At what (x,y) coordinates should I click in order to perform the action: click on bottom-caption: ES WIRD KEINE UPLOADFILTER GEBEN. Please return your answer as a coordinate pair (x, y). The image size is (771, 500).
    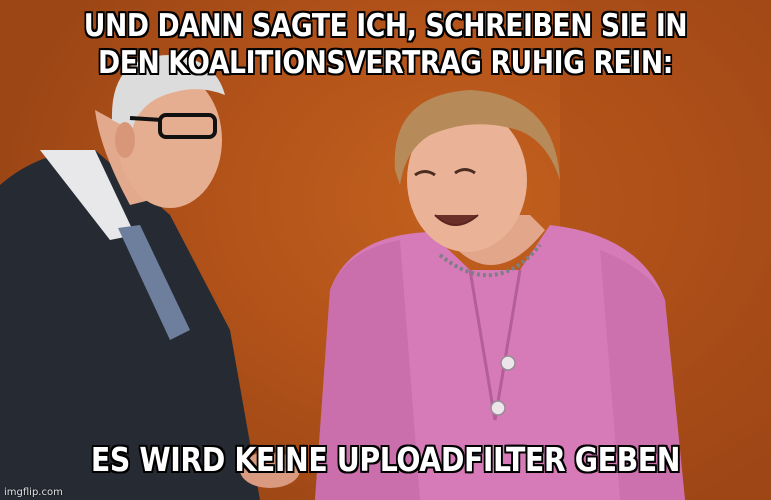
    Looking at the image, I should click on (385, 459).